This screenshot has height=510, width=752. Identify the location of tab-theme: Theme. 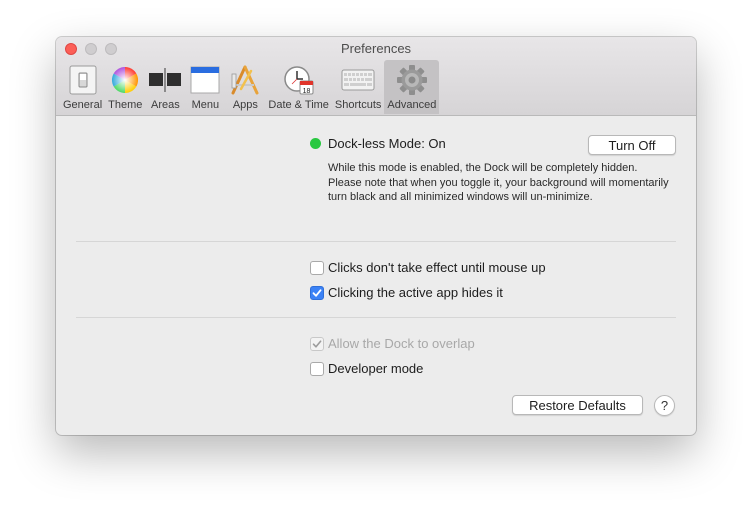
(125, 87).